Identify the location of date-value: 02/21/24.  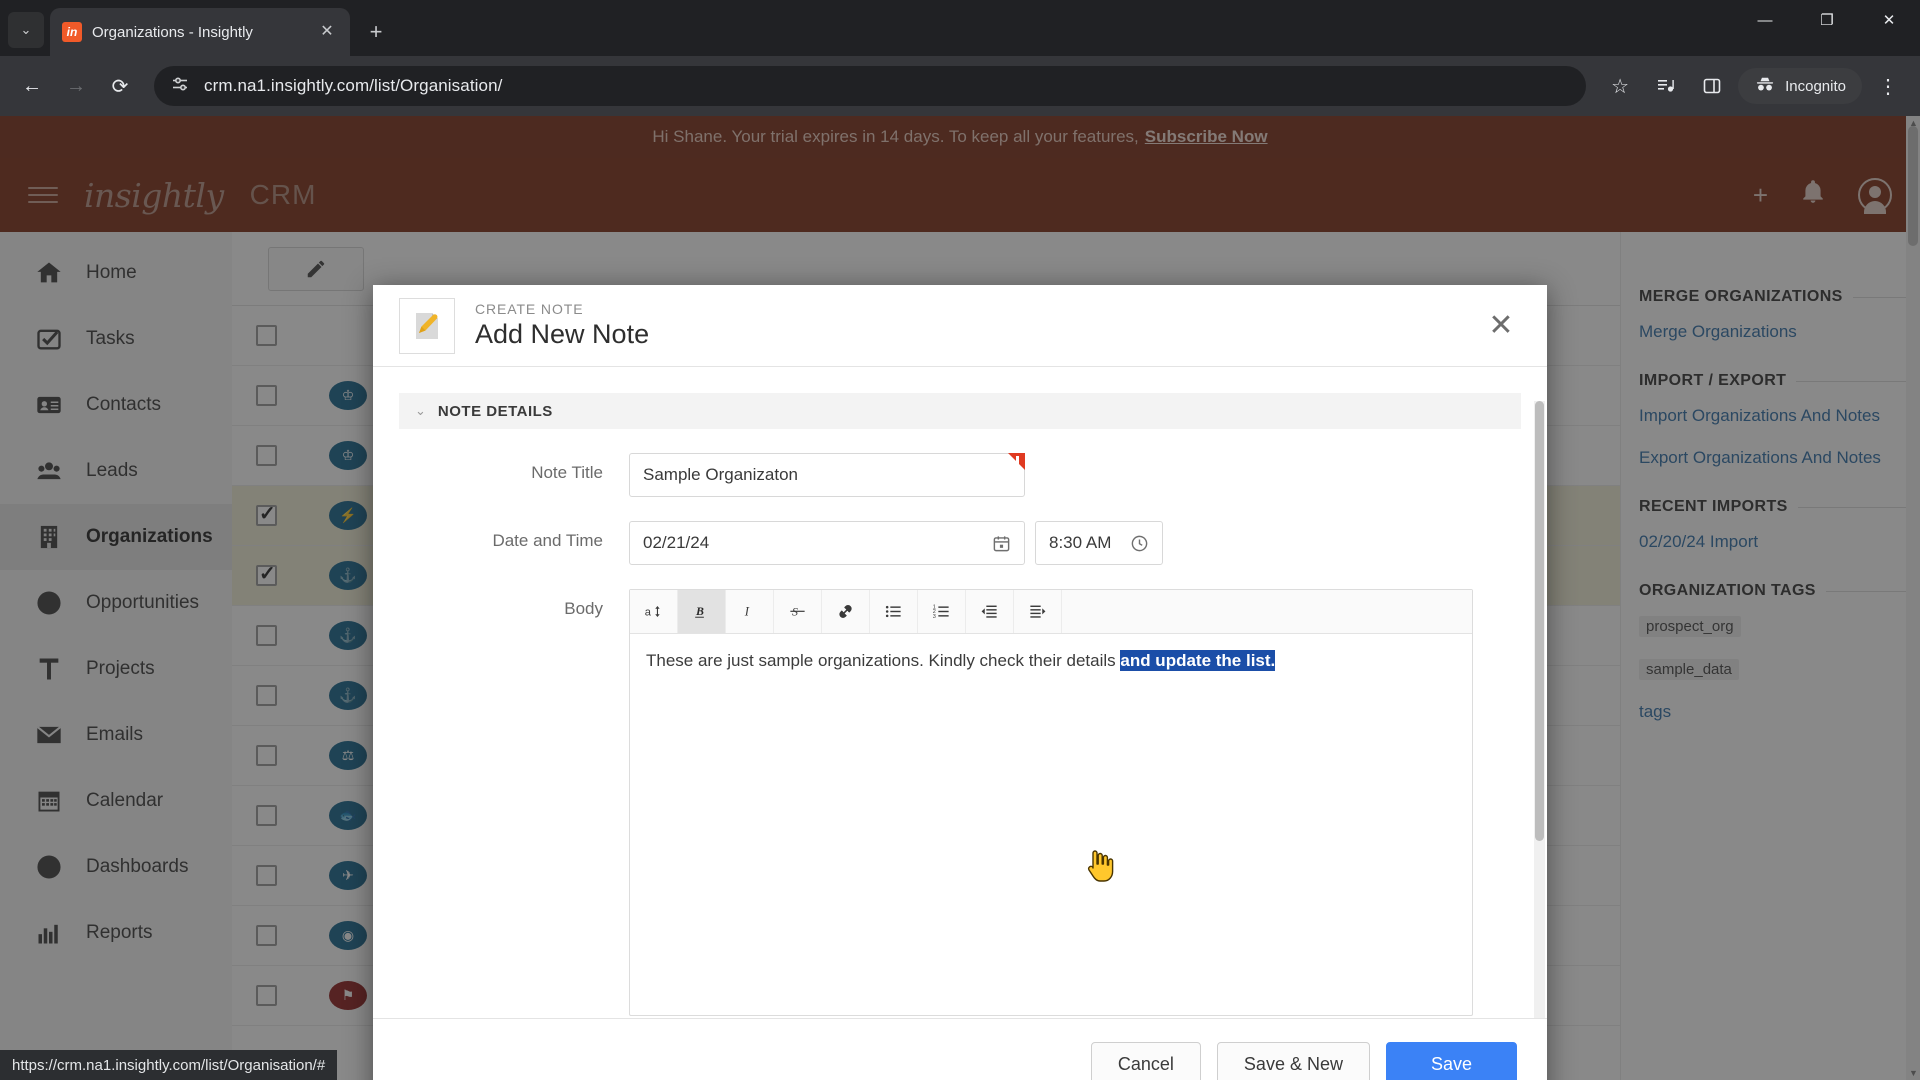
(676, 542).